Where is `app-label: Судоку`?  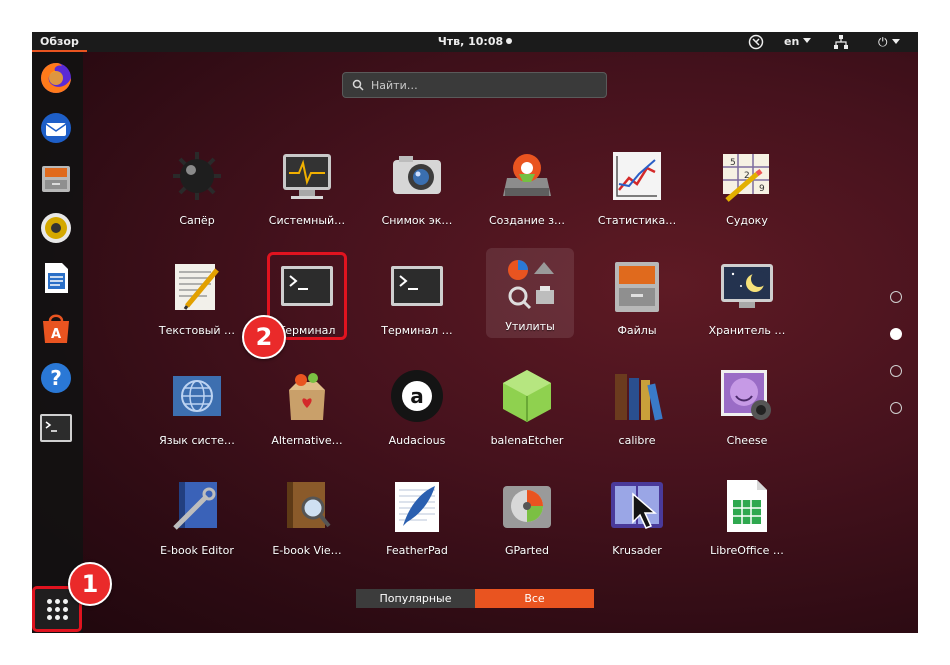
app-label: Судоку is located at coordinates (747, 220).